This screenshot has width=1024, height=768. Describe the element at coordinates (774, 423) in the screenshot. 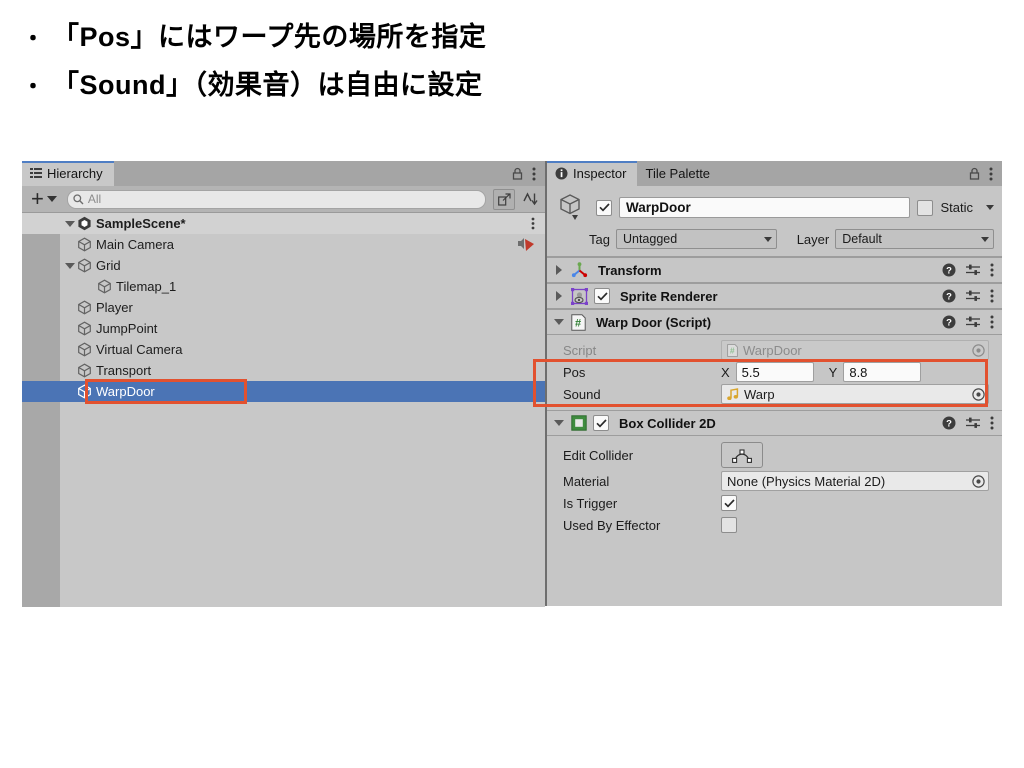

I see `component-header-box-collider-2d: Box Collider 2D ?` at that location.